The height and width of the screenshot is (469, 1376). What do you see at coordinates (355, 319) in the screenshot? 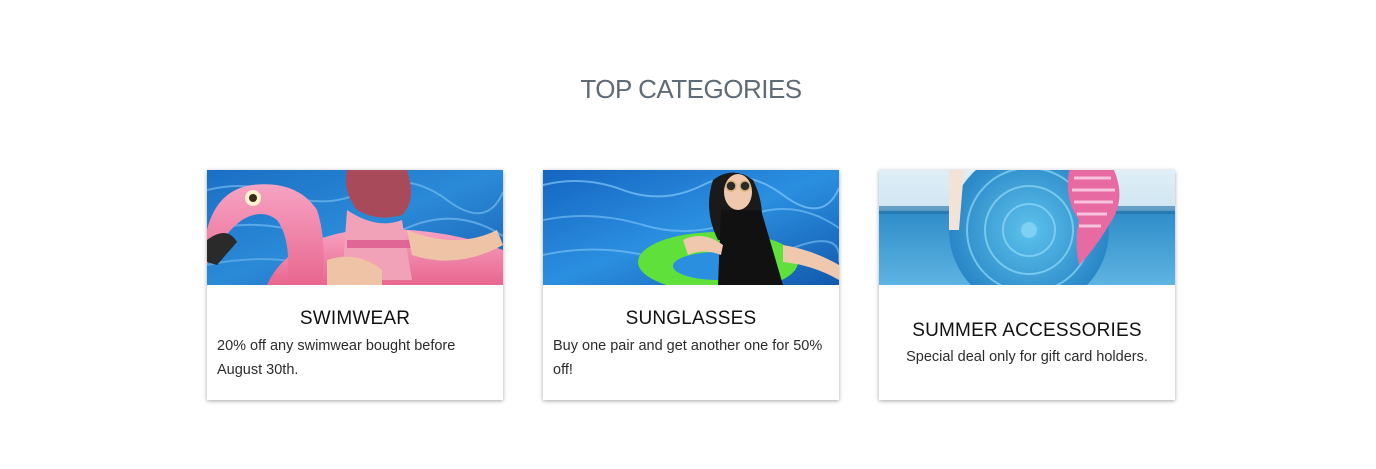
I see `swimwear-title: SWIMWEAR` at bounding box center [355, 319].